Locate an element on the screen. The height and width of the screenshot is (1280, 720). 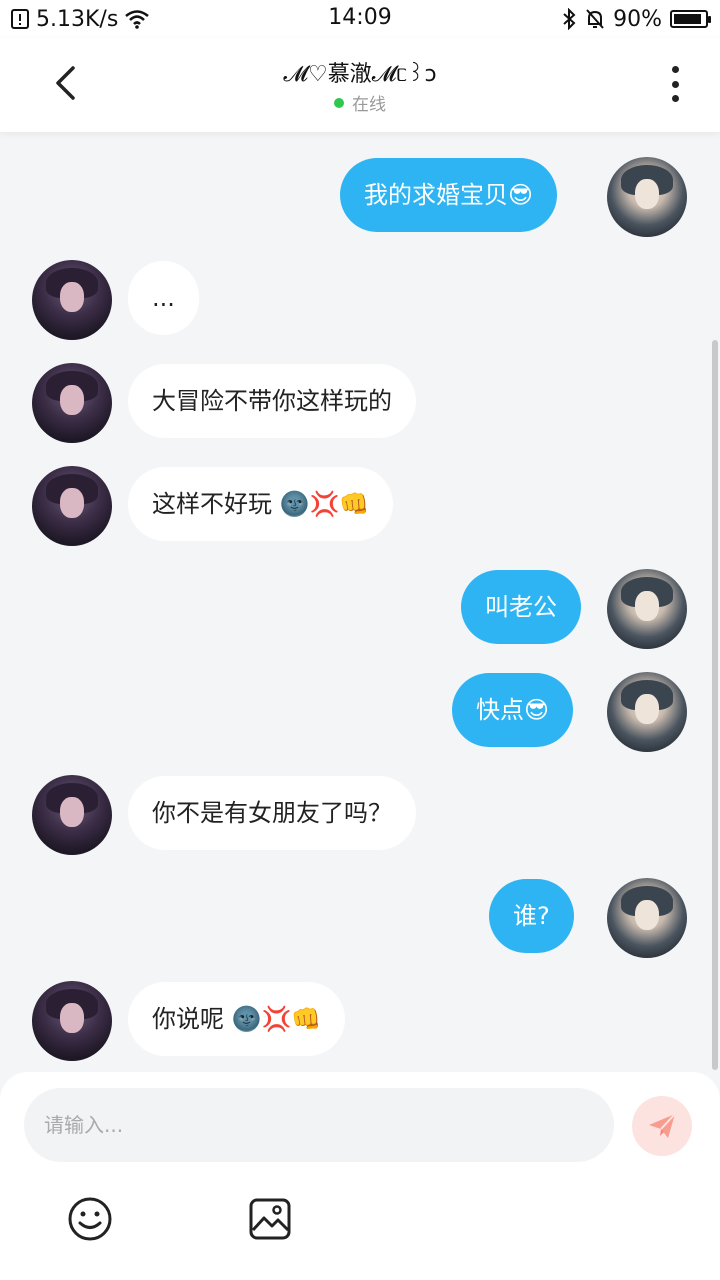
emoji-button is located at coordinates (90, 1219).